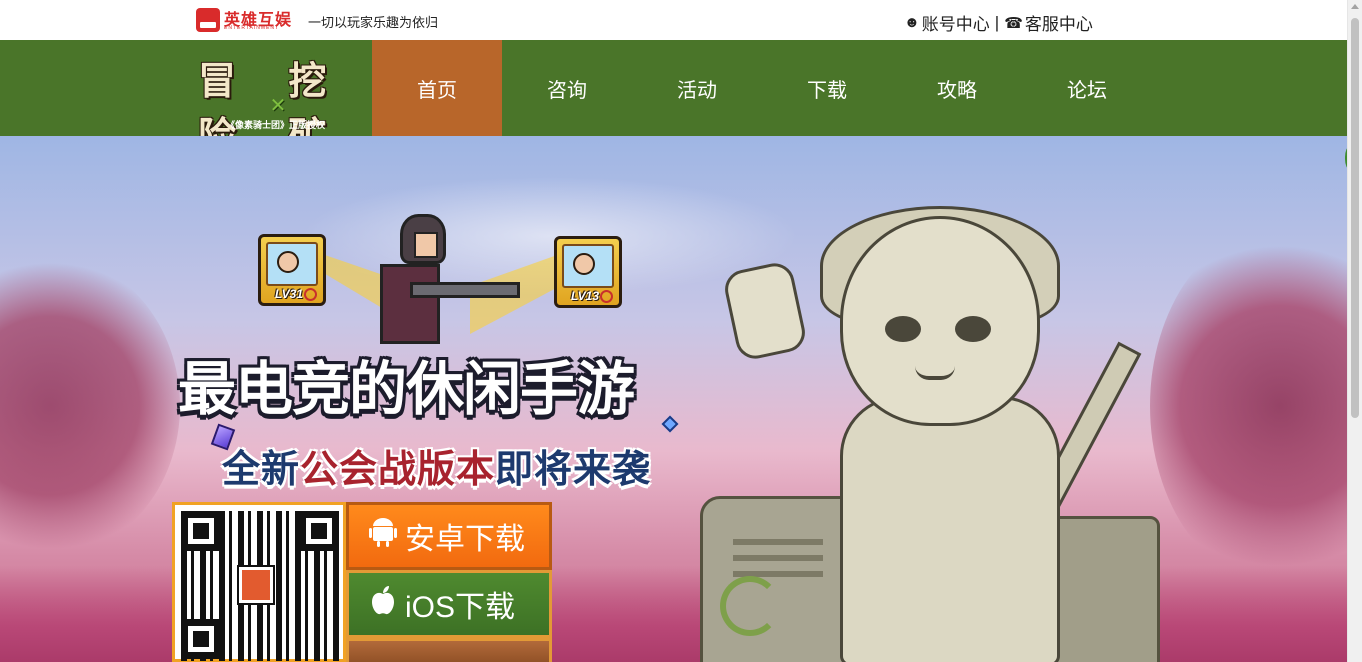 Image resolution: width=1362 pixels, height=662 pixels. What do you see at coordinates (765, 311) in the screenshot?
I see `hero-waving-hand` at bounding box center [765, 311].